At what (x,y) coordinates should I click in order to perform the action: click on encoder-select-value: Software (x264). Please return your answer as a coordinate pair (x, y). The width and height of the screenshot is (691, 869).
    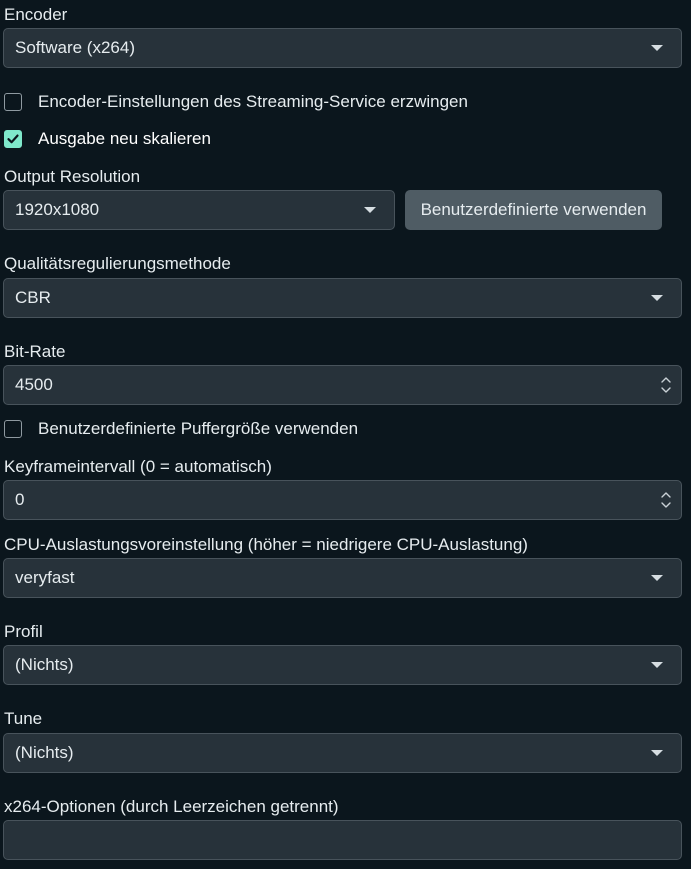
    Looking at the image, I should click on (75, 47).